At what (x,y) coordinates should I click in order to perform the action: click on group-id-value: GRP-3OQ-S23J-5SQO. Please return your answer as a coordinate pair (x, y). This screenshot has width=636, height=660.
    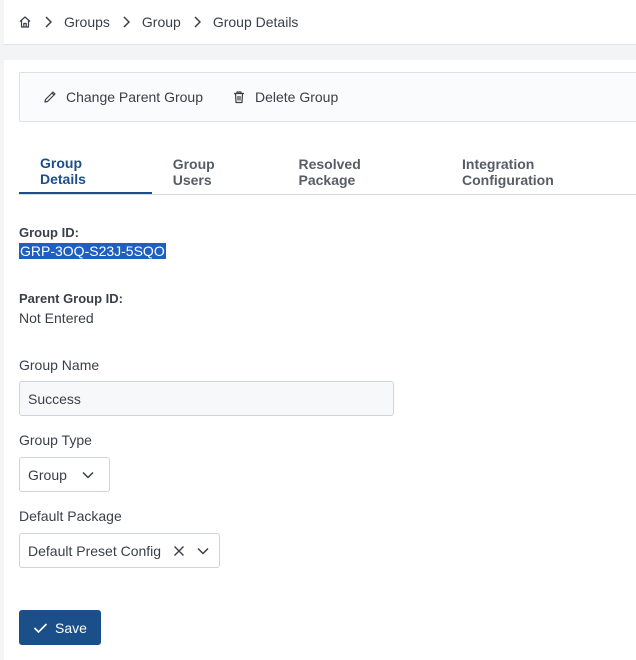
    Looking at the image, I should click on (92, 251).